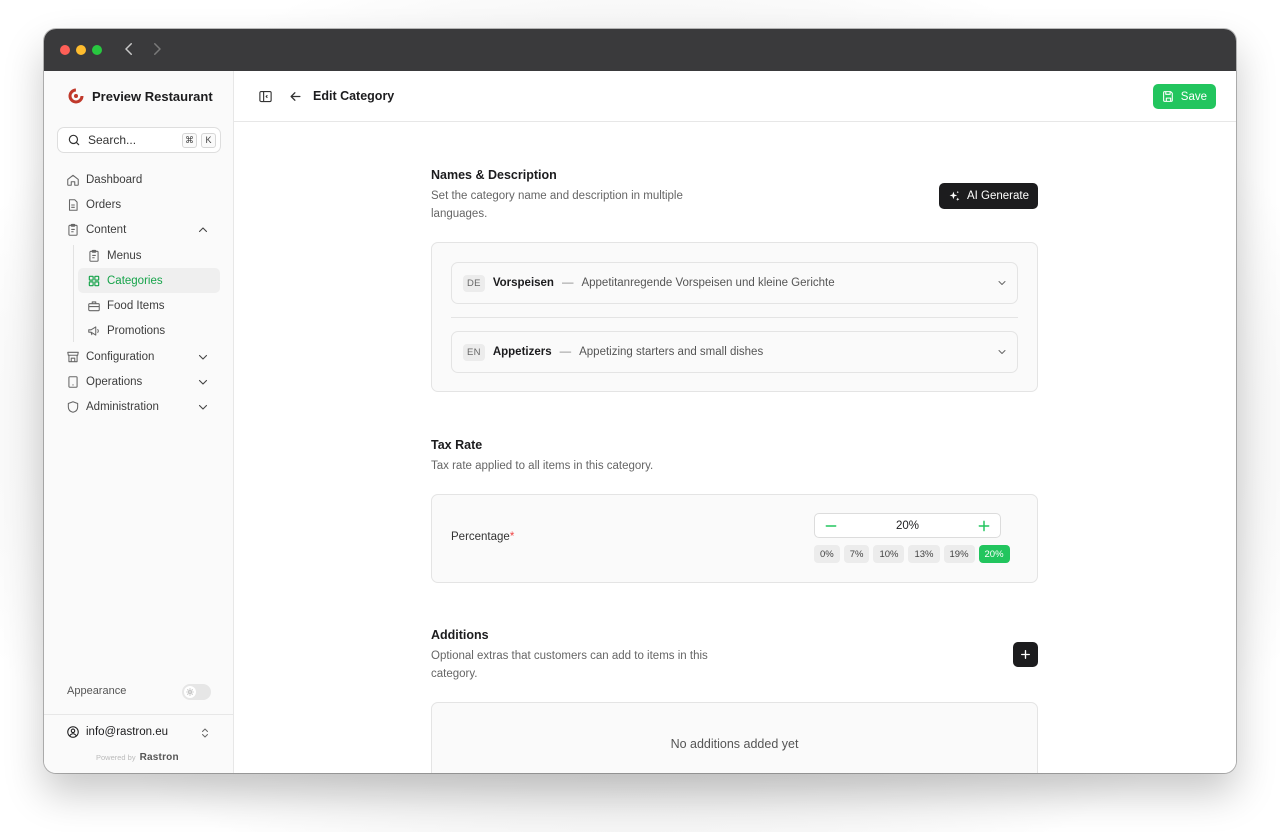 This screenshot has width=1280, height=832. What do you see at coordinates (114, 179) in the screenshot?
I see `sidebar-item-label: Dashboard` at bounding box center [114, 179].